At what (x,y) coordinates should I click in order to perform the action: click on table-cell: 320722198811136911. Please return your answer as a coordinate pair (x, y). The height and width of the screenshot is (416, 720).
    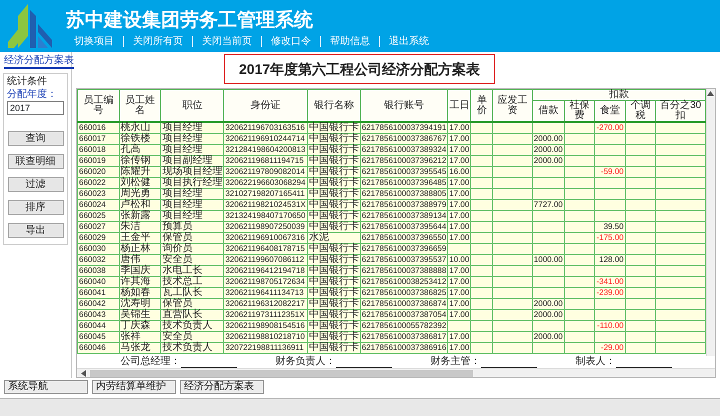
    Looking at the image, I should click on (266, 348).